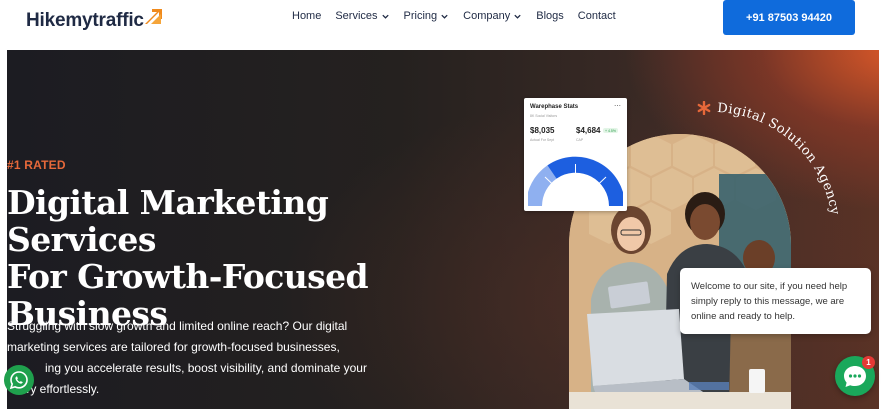 The width and height of the screenshot is (884, 409). What do you see at coordinates (575, 181) in the screenshot?
I see `gauge-chart` at bounding box center [575, 181].